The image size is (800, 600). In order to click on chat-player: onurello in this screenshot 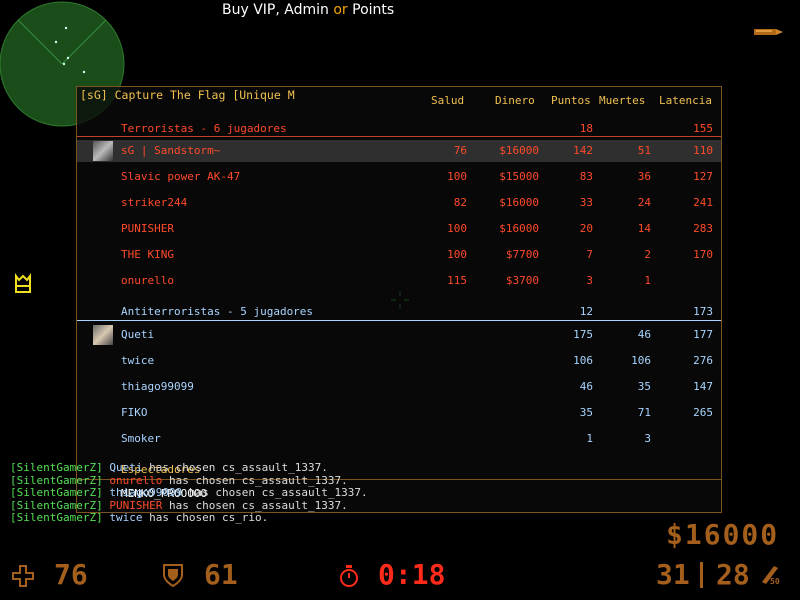, I will do `click(136, 480)`.